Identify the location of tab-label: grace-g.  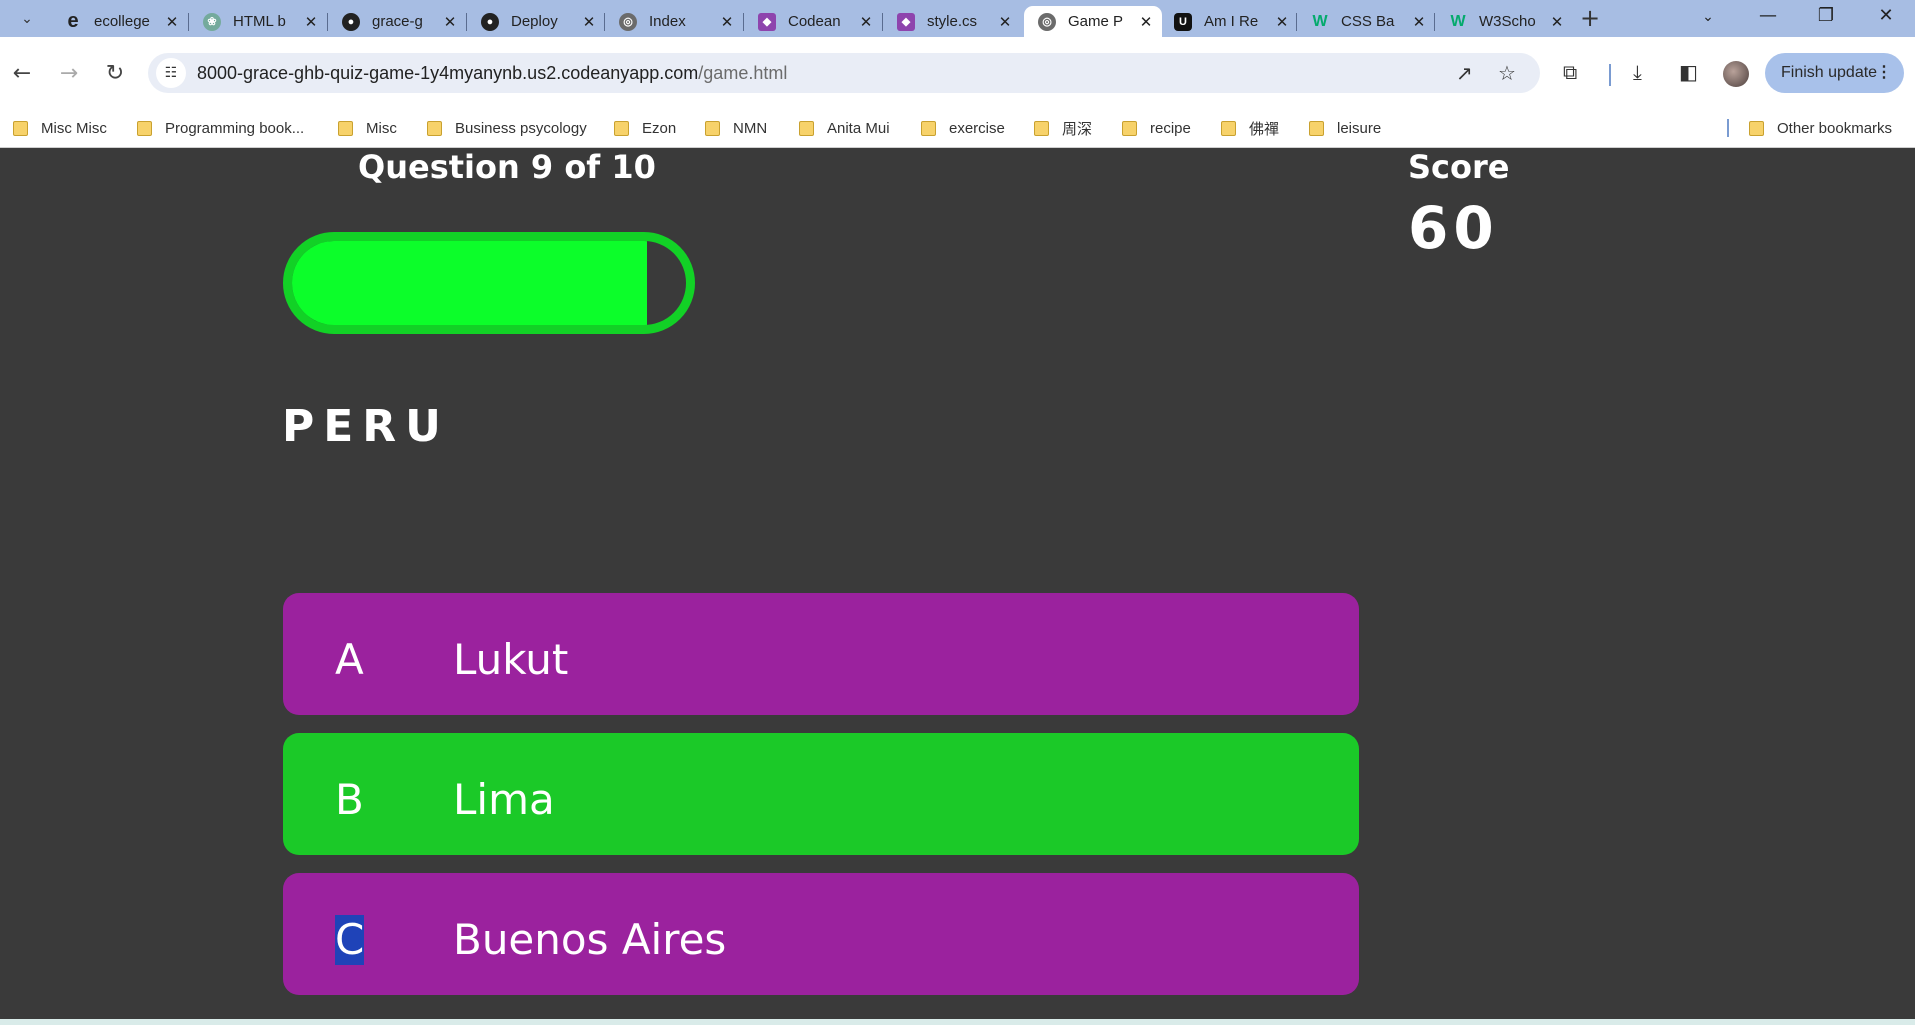
(397, 21).